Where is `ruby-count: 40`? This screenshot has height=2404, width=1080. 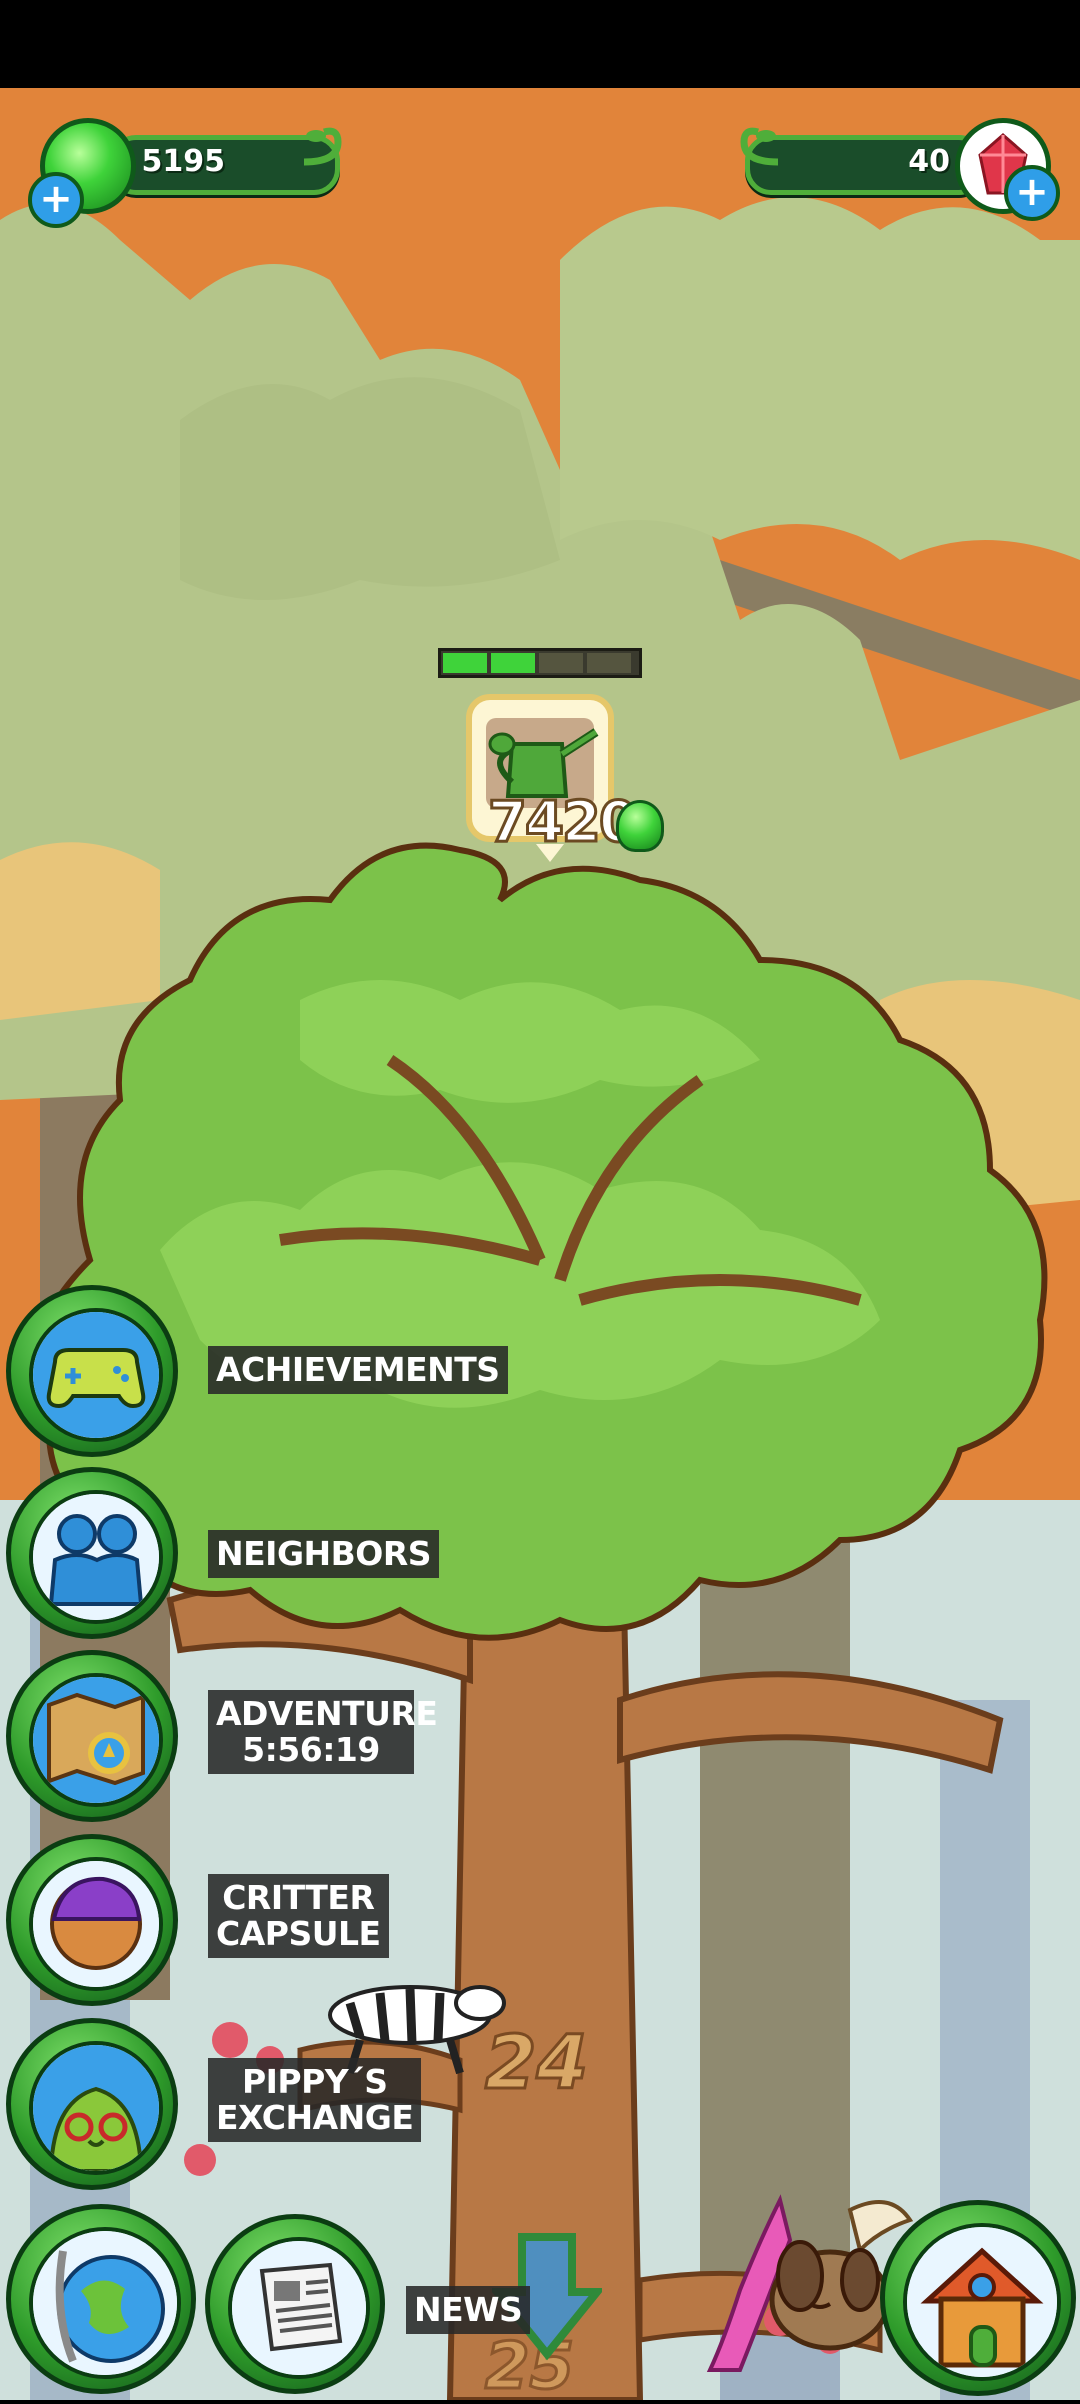
ruby-count: 40 is located at coordinates (929, 161).